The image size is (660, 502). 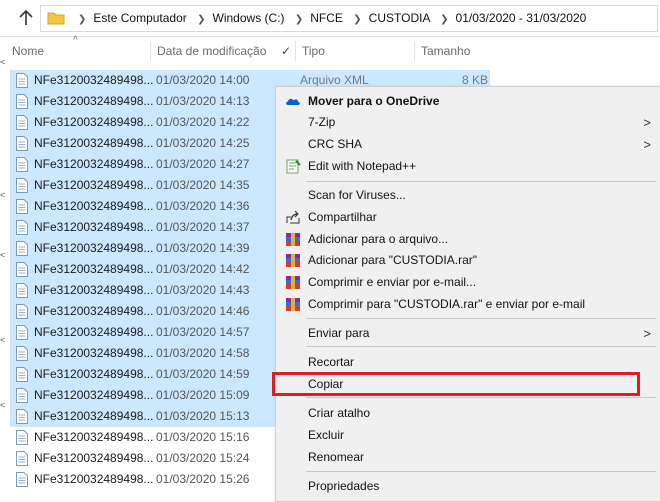 I want to click on menu-item-adicionar-para-custodia-rar: Adicionar para "CUSTODIA.rar", so click(x=468, y=260).